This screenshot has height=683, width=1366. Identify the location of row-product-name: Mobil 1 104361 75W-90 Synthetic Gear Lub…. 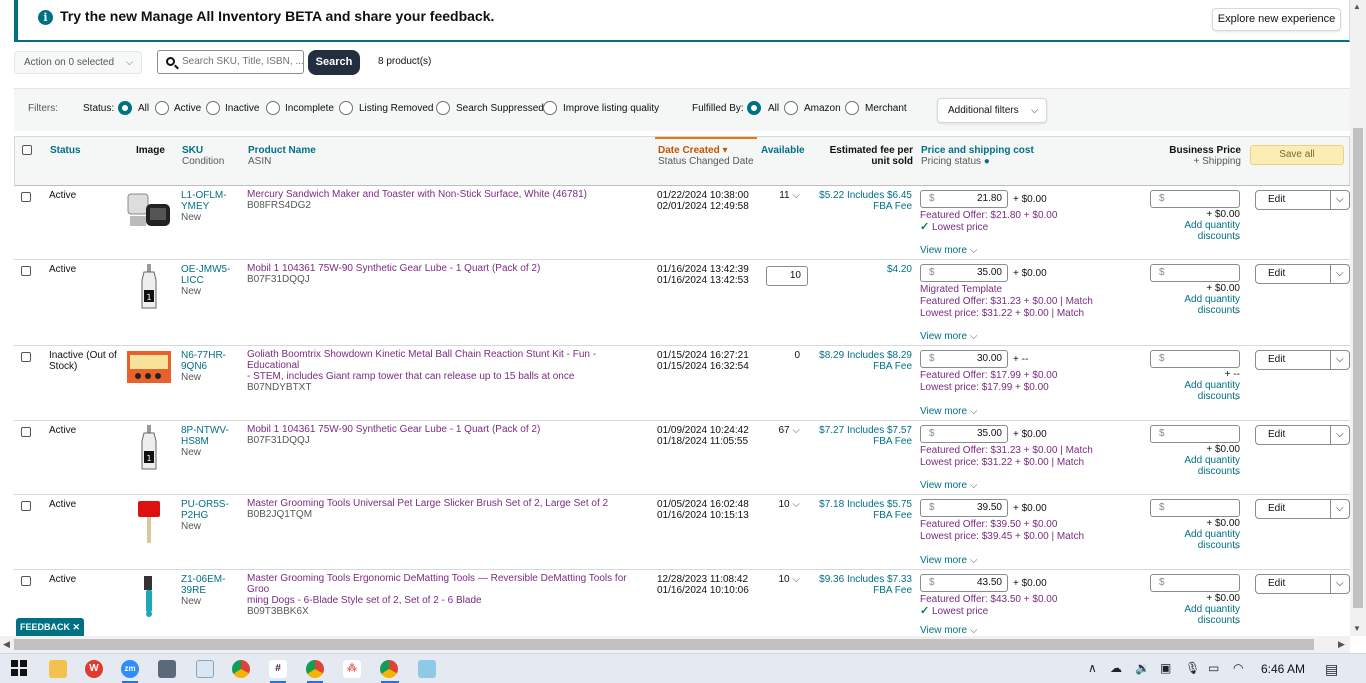
(447, 435).